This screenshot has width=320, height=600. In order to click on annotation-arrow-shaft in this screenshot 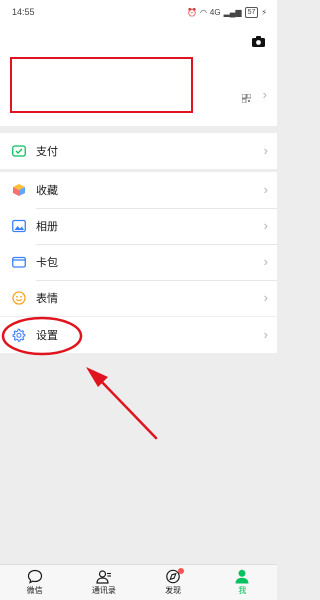, I will do `click(128, 409)`.